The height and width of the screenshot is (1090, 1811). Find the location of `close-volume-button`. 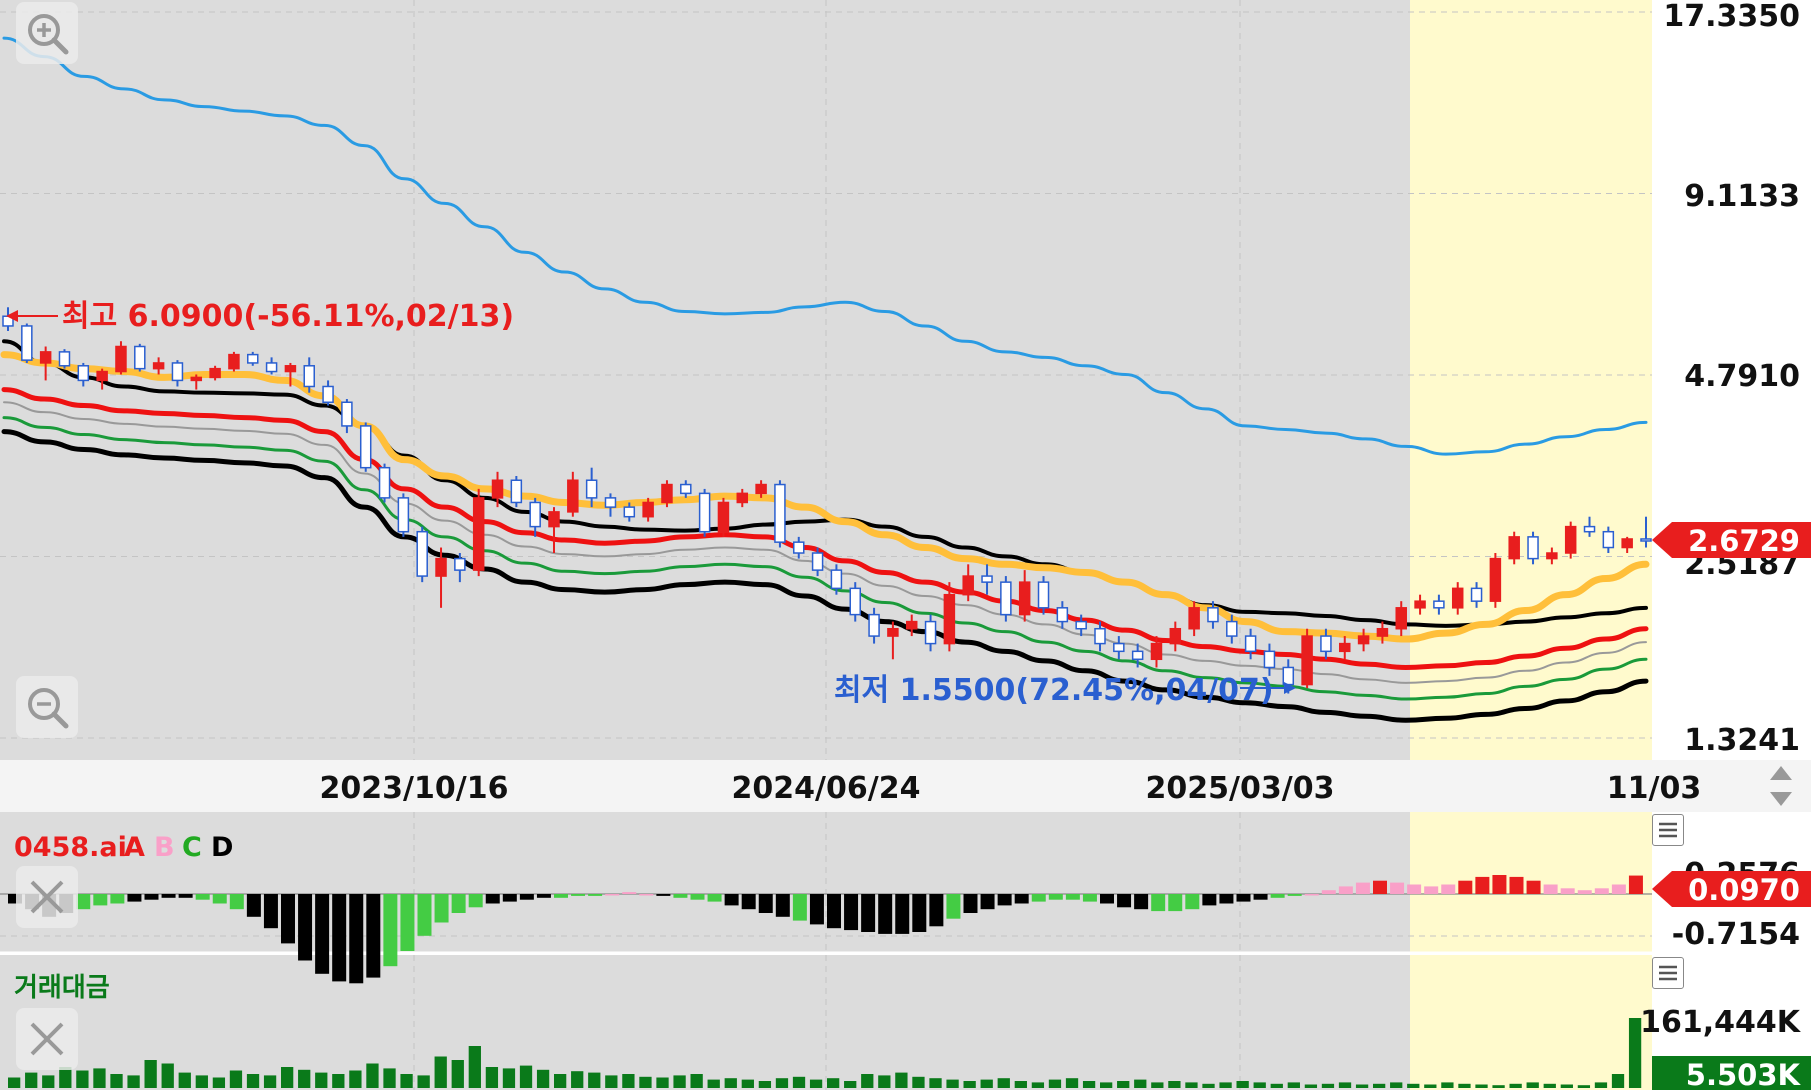

close-volume-button is located at coordinates (47, 1039).